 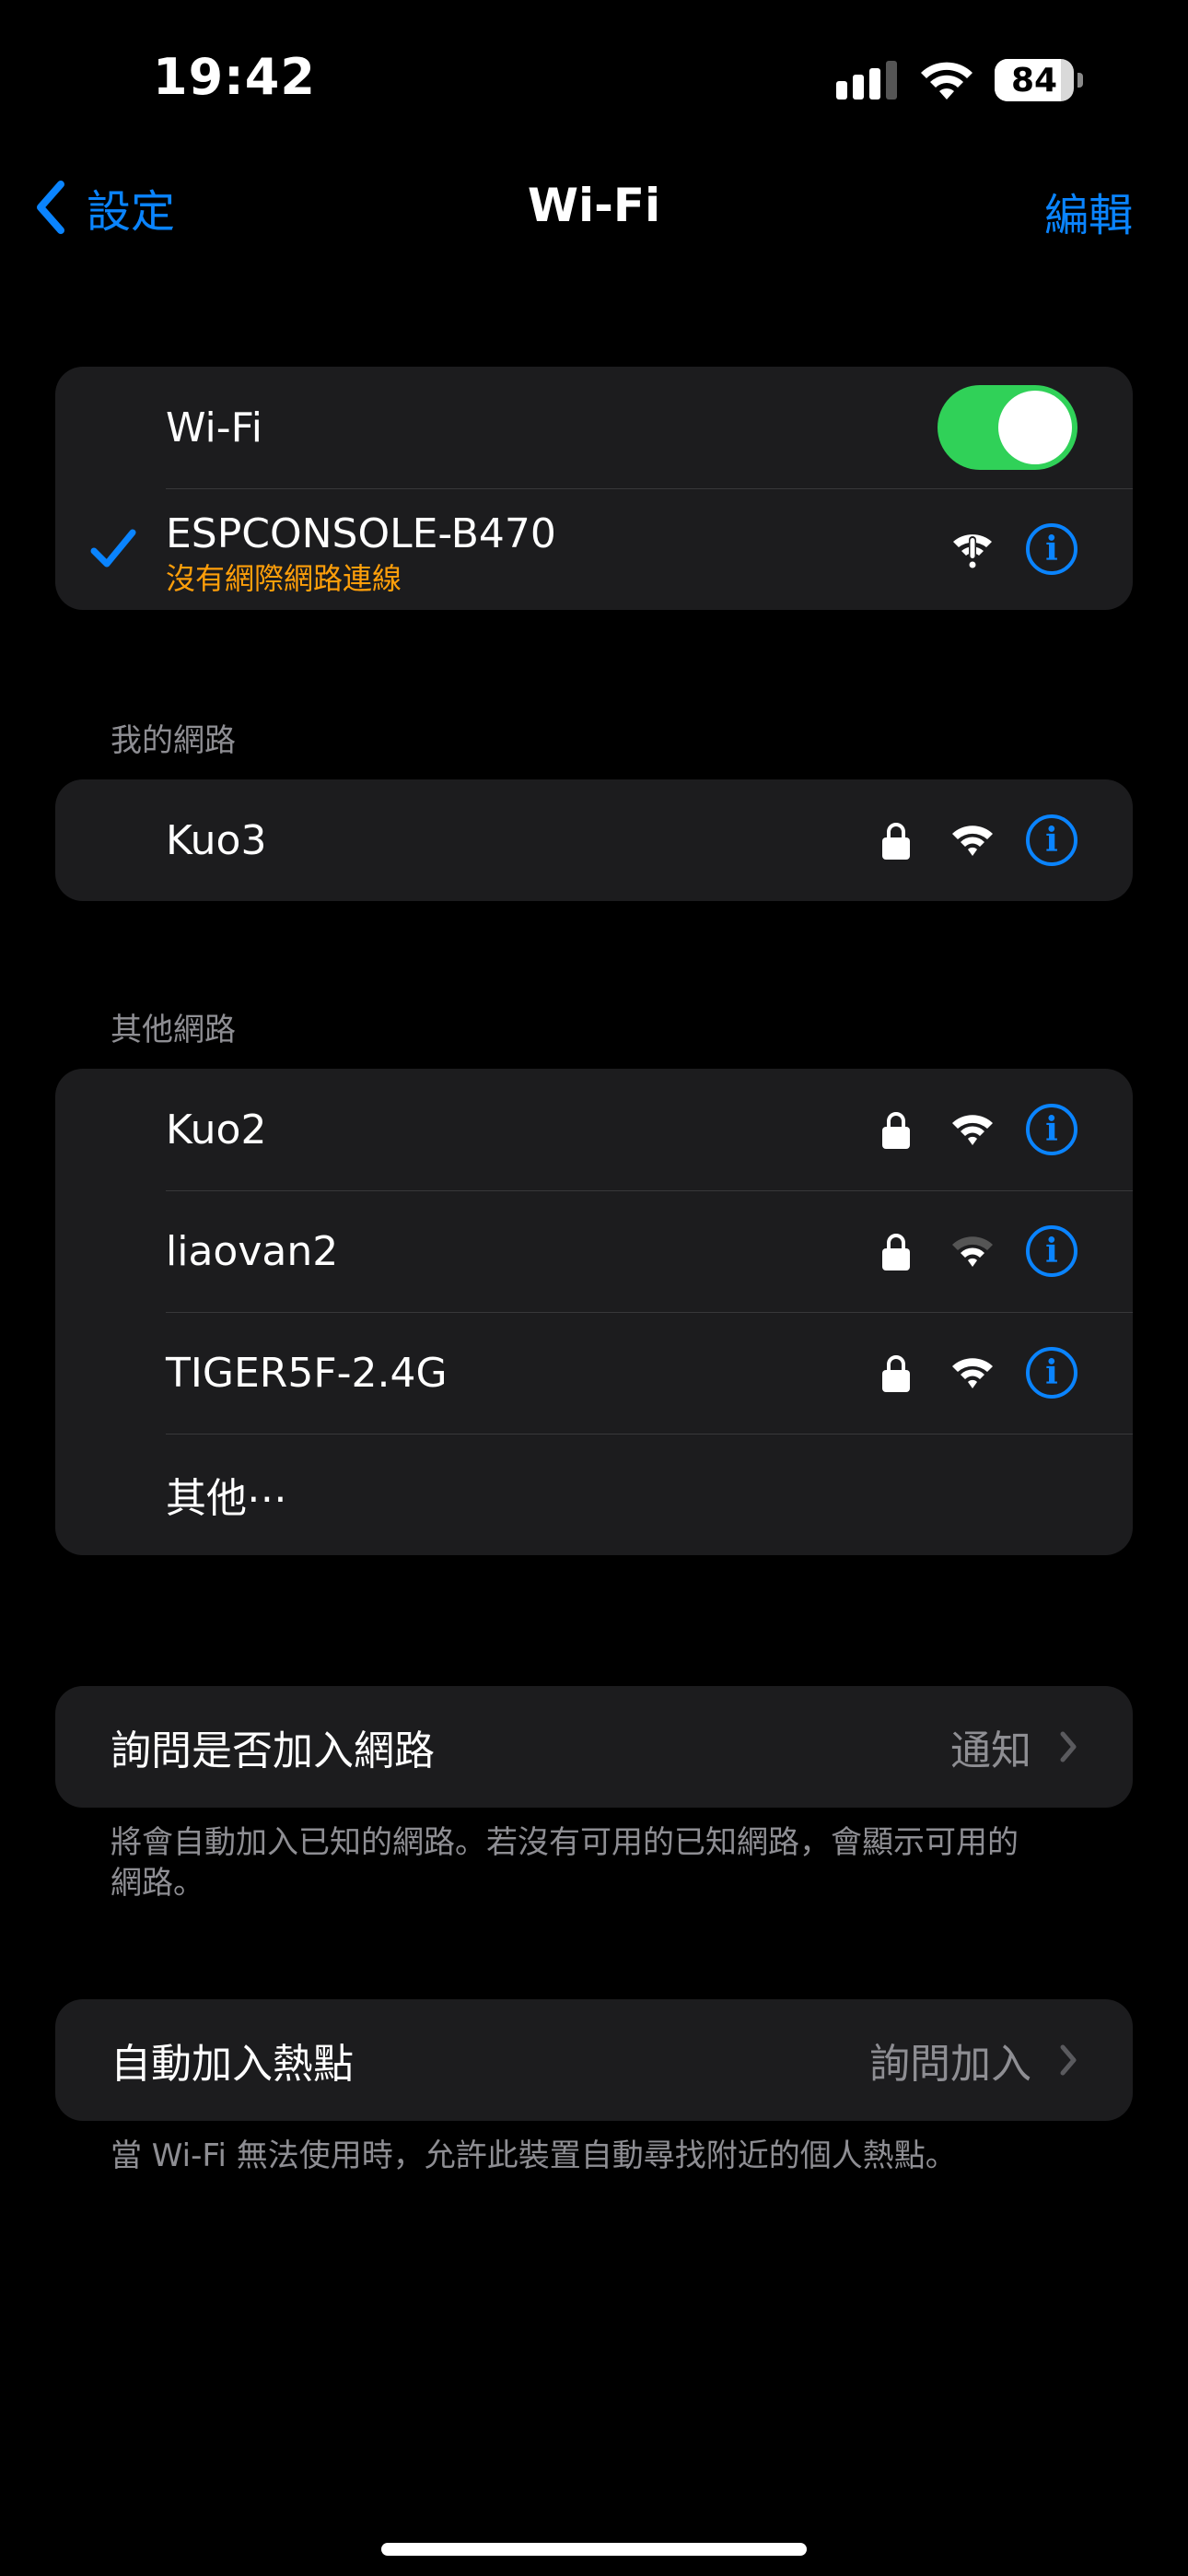 What do you see at coordinates (947, 81) in the screenshot?
I see `wifi-status-icon` at bounding box center [947, 81].